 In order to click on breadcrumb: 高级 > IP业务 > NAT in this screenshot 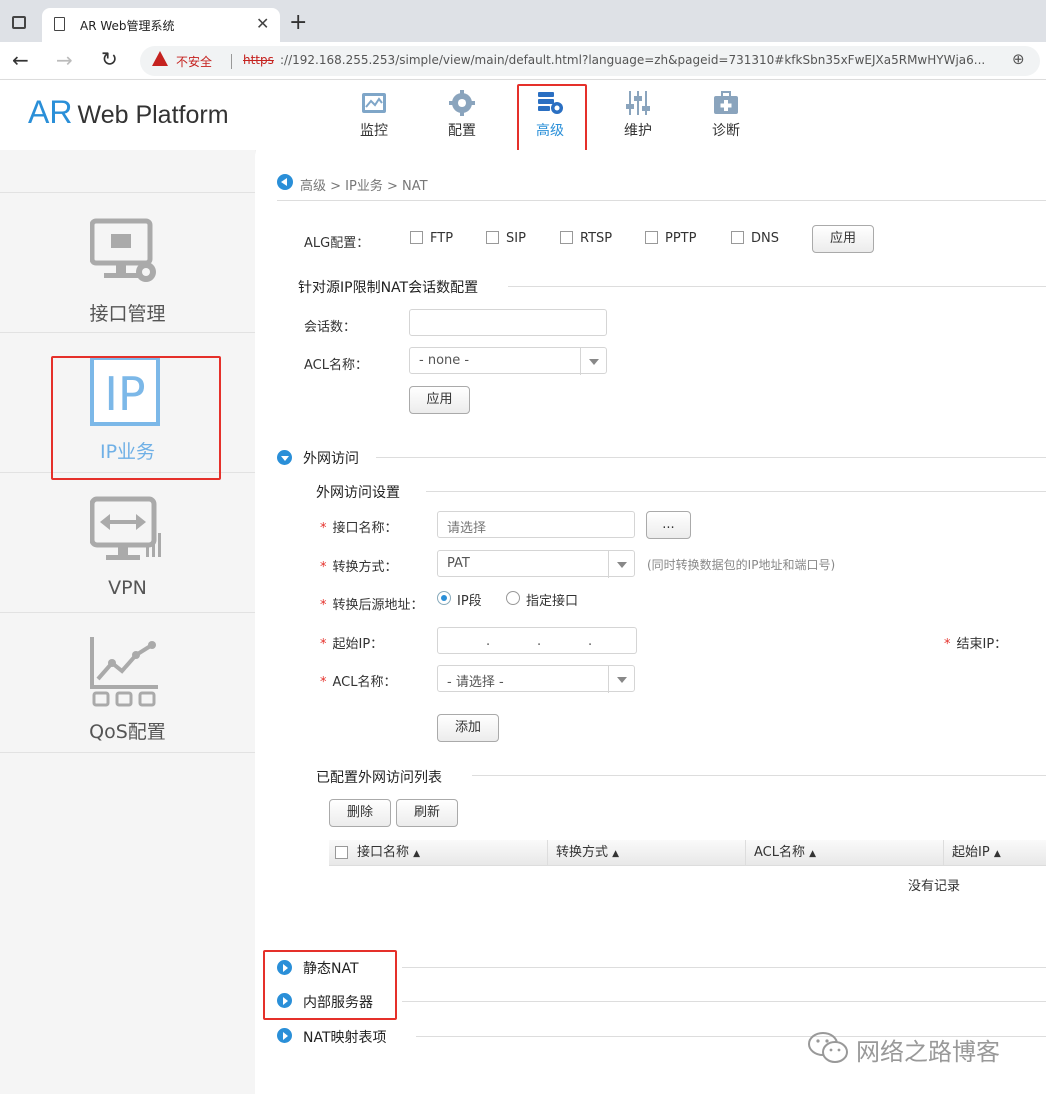, I will do `click(364, 186)`.